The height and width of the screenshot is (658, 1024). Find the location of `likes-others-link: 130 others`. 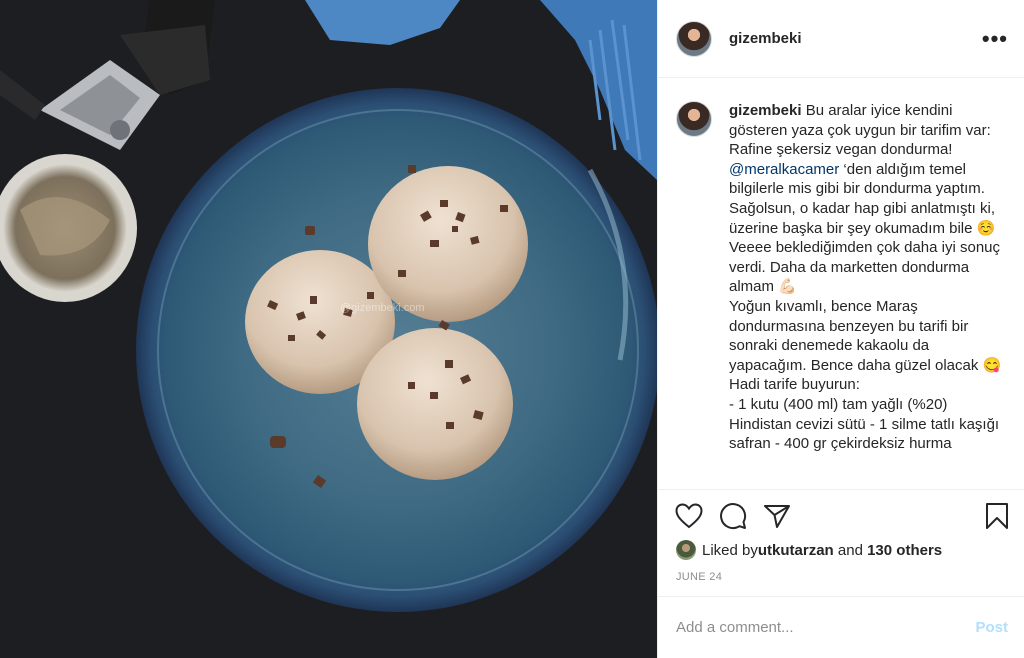

likes-others-link: 130 others is located at coordinates (904, 550).